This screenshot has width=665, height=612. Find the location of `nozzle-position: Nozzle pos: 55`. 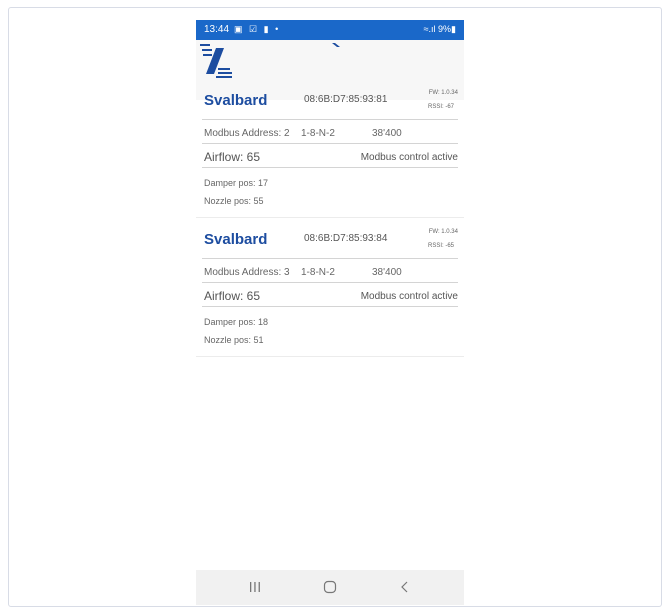

nozzle-position: Nozzle pos: 55 is located at coordinates (234, 201).